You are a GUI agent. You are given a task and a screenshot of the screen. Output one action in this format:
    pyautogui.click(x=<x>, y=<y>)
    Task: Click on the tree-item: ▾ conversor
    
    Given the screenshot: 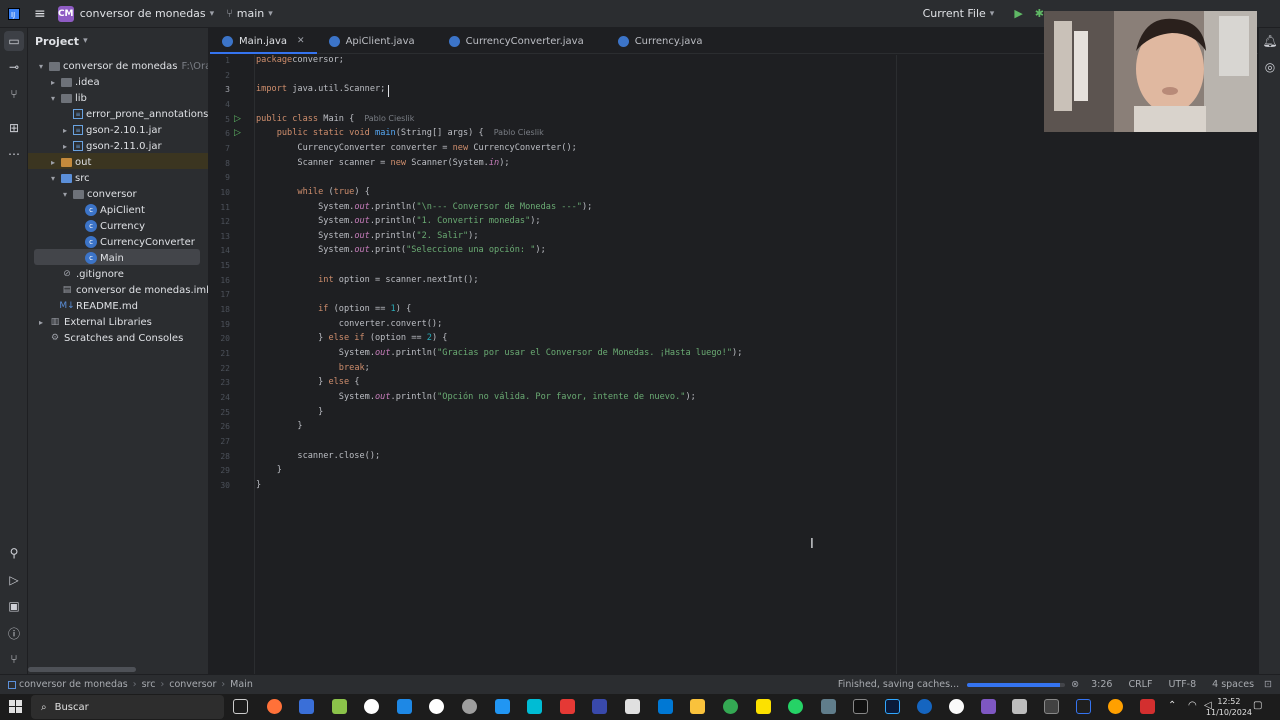 What is the action you would take?
    pyautogui.click(x=98, y=194)
    